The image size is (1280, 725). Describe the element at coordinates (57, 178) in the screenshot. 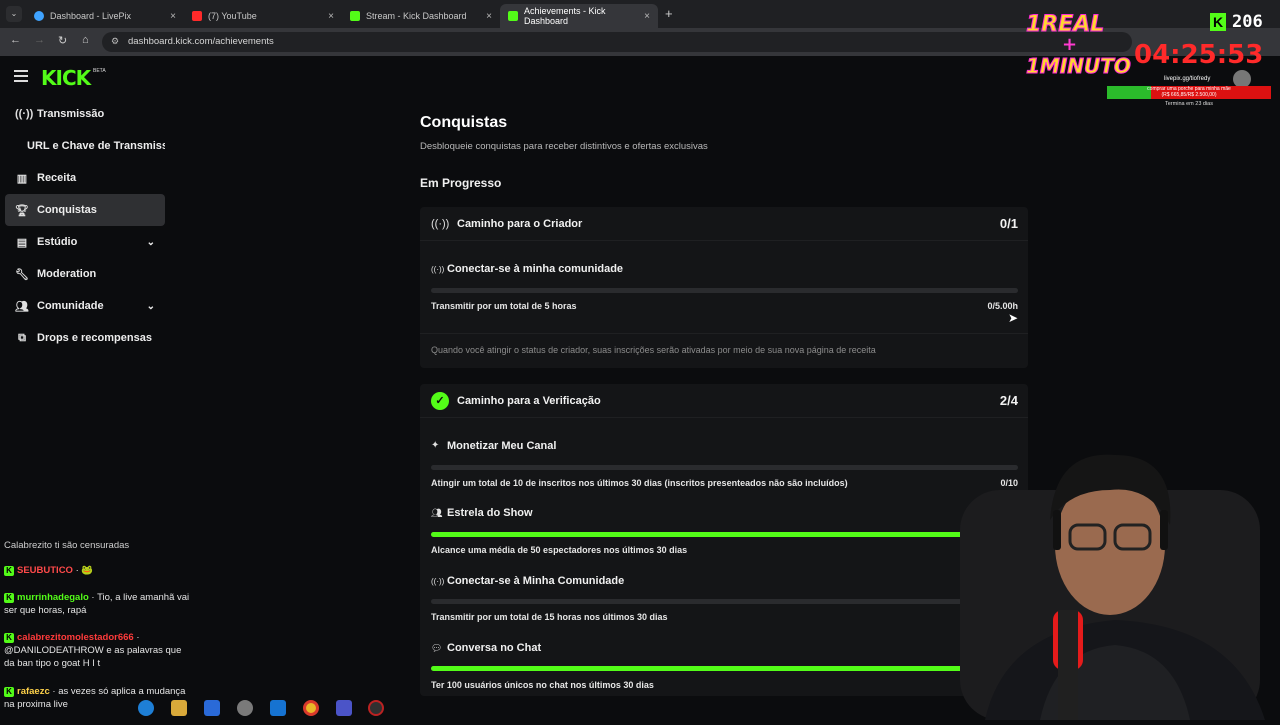

I see `sidebar-item-label: Receita` at that location.